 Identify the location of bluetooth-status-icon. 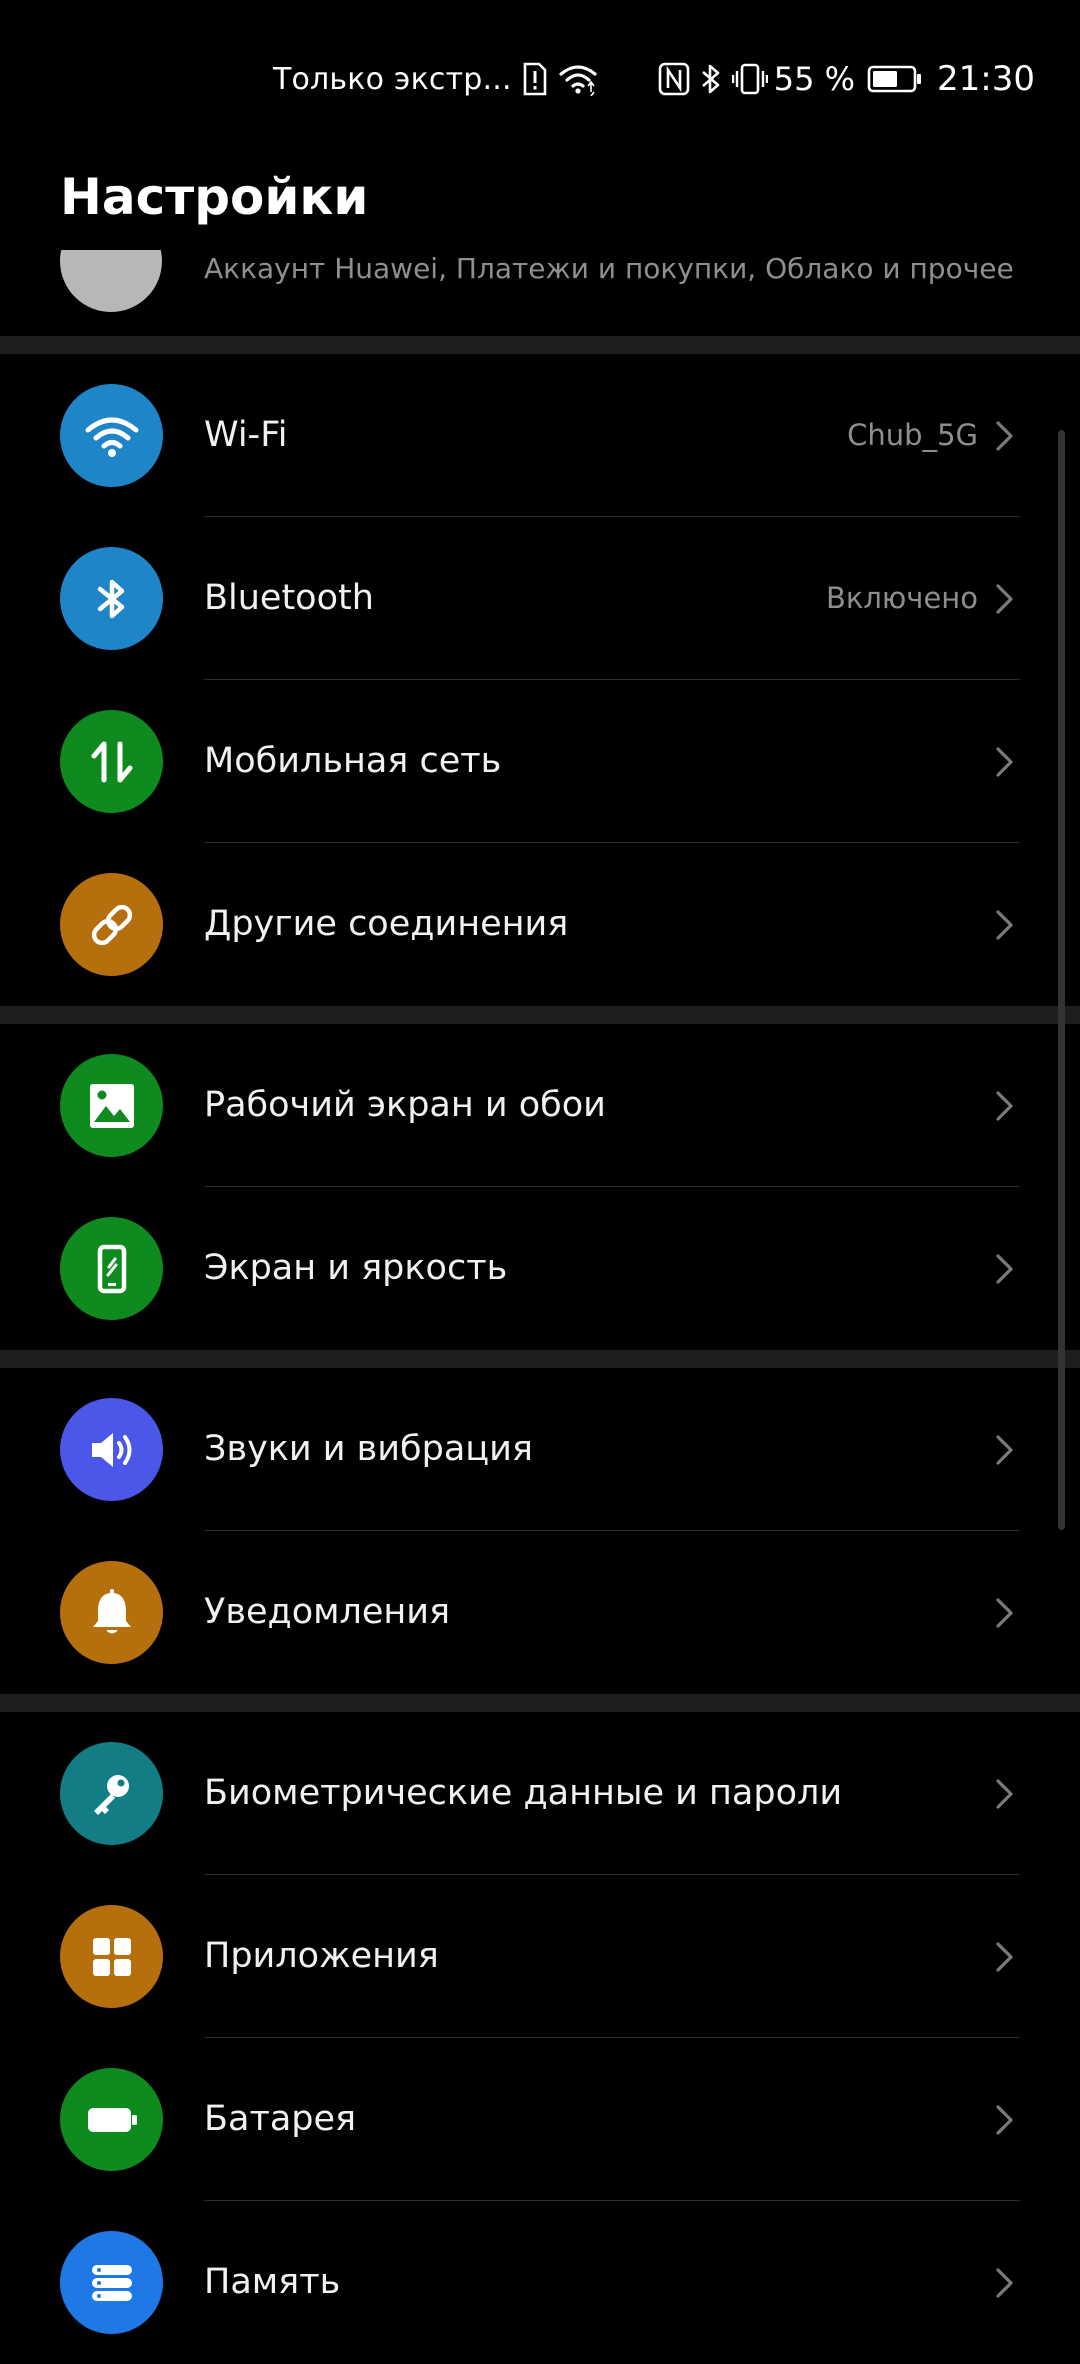
(711, 79).